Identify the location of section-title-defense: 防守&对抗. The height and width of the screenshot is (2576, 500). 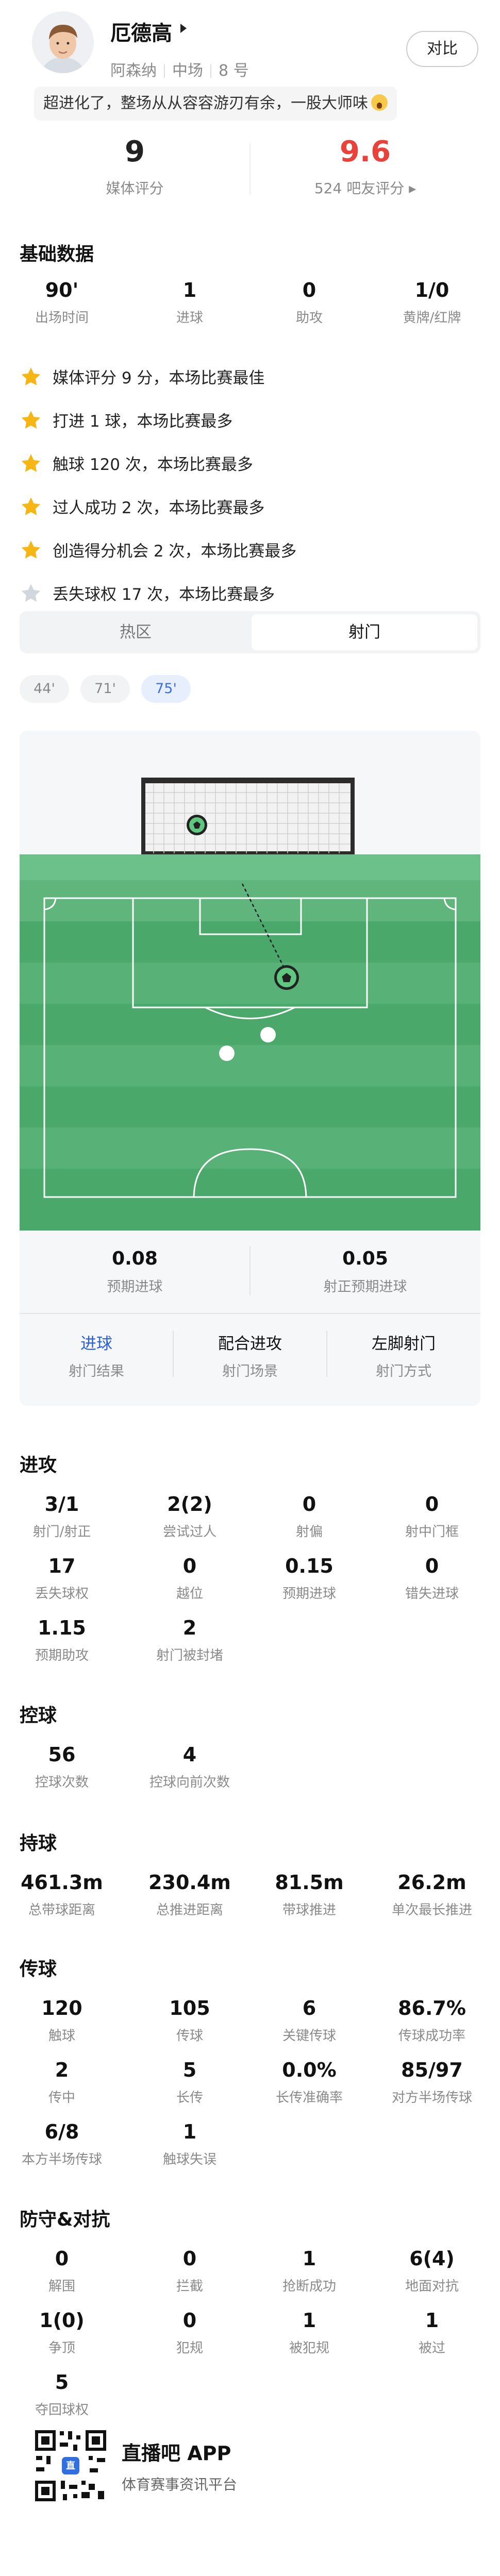
(65, 2219).